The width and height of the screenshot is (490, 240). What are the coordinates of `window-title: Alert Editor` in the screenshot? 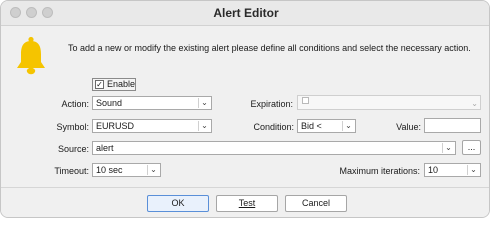 It's located at (246, 13).